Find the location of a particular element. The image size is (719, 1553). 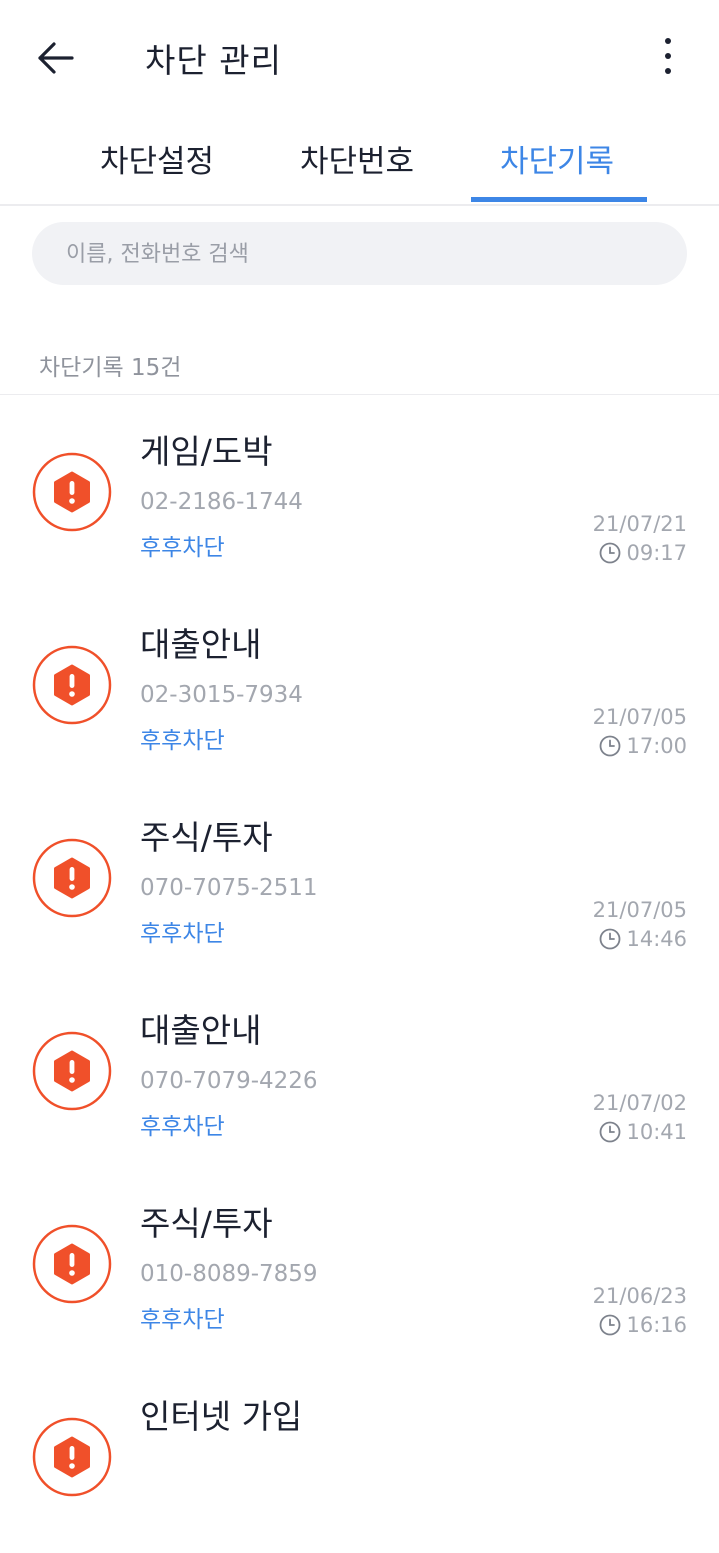

list-item-date: 21/07/21 is located at coordinates (639, 524).